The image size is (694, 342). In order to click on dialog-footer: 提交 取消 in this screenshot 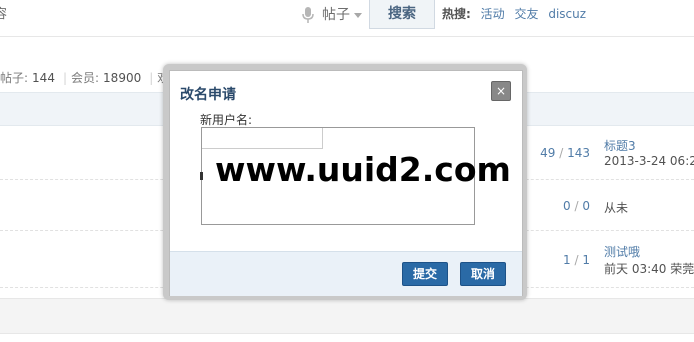, I will do `click(346, 273)`.